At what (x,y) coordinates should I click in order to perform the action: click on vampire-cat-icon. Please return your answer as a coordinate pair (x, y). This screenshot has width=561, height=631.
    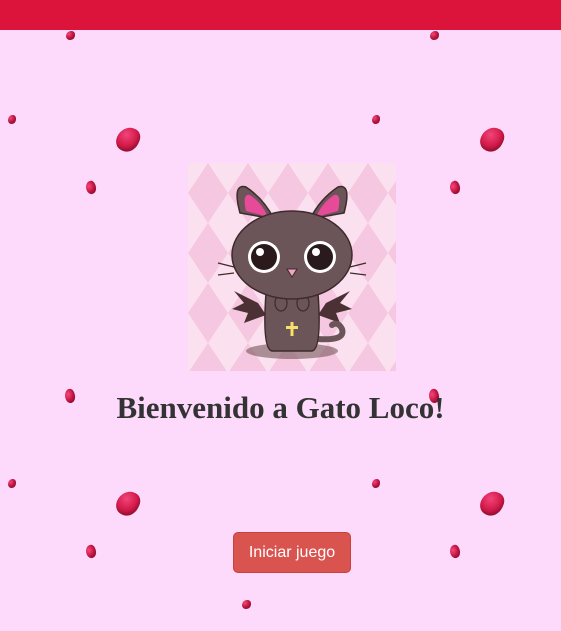
    Looking at the image, I should click on (292, 267).